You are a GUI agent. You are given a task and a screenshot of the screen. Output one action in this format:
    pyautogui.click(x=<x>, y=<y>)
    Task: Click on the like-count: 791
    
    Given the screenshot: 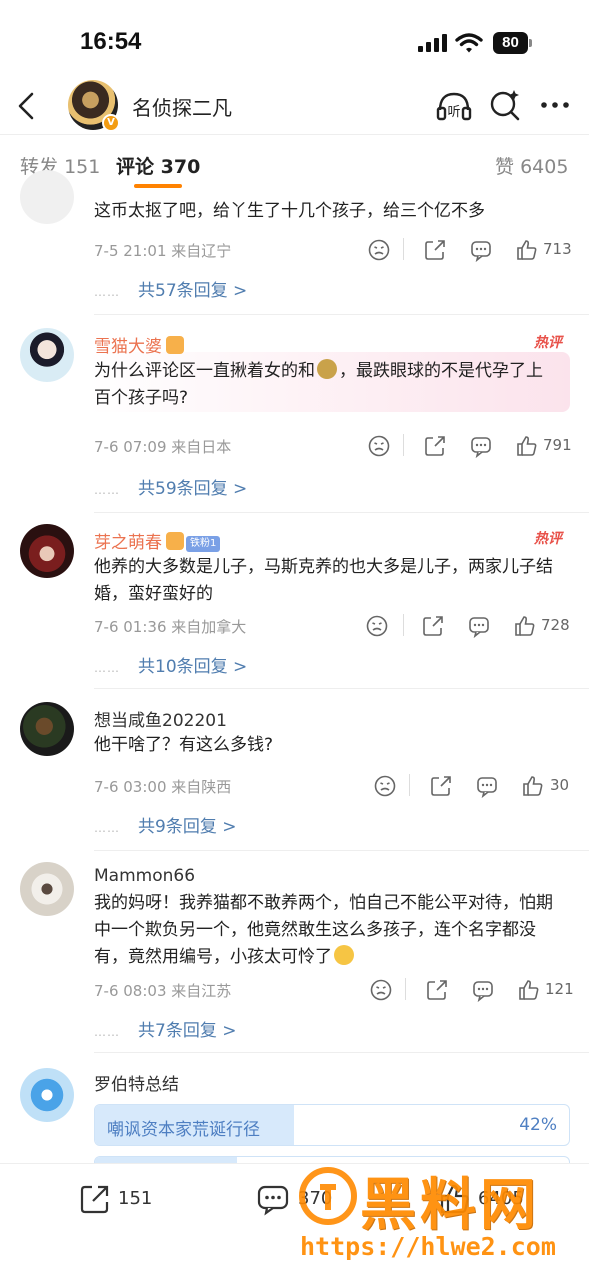 What is the action you would take?
    pyautogui.click(x=557, y=445)
    